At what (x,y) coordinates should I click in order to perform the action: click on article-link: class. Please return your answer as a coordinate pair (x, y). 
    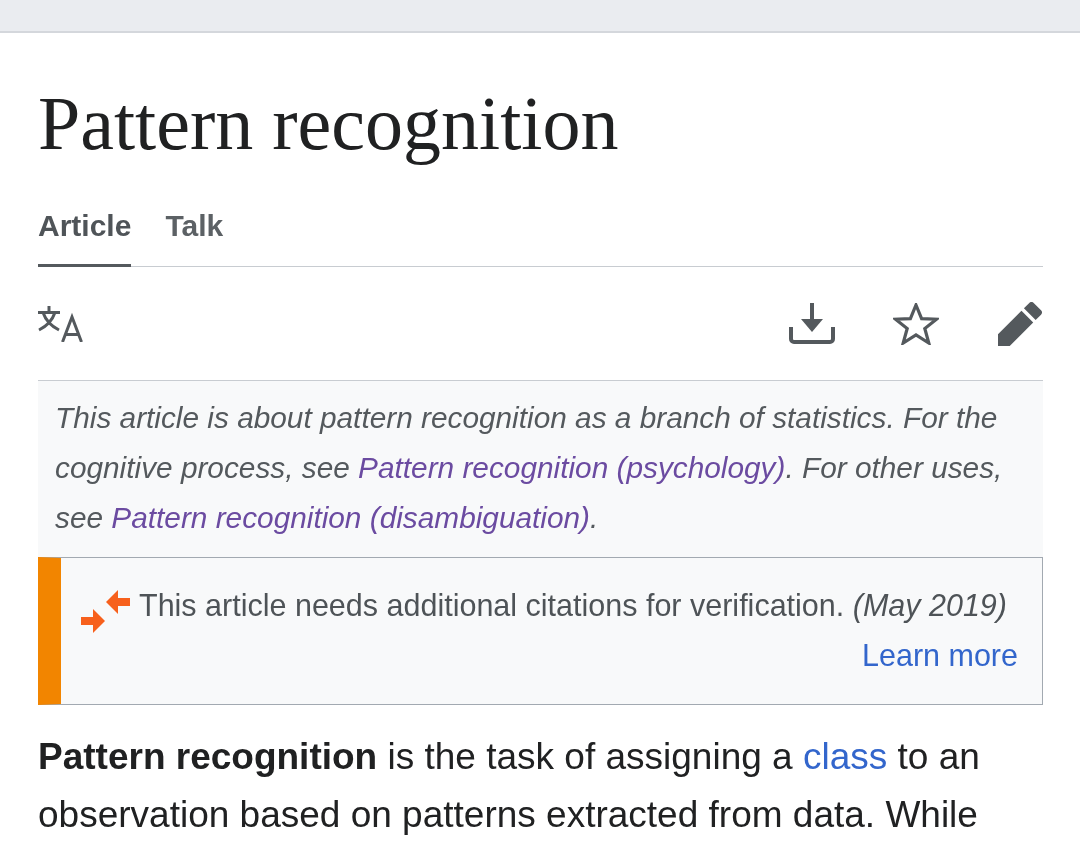
    Looking at the image, I should click on (845, 756).